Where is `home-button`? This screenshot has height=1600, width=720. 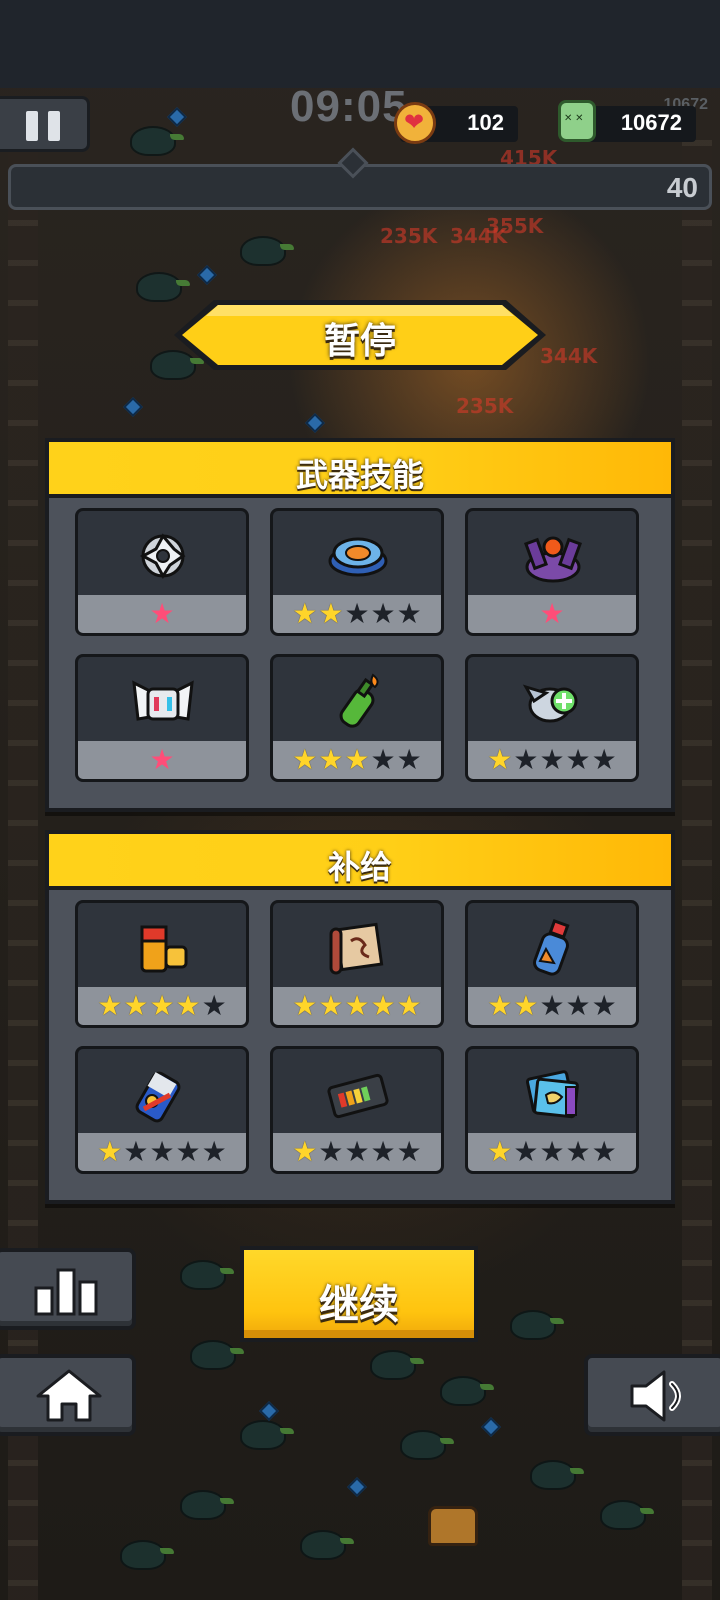
home-button is located at coordinates (68, 1395).